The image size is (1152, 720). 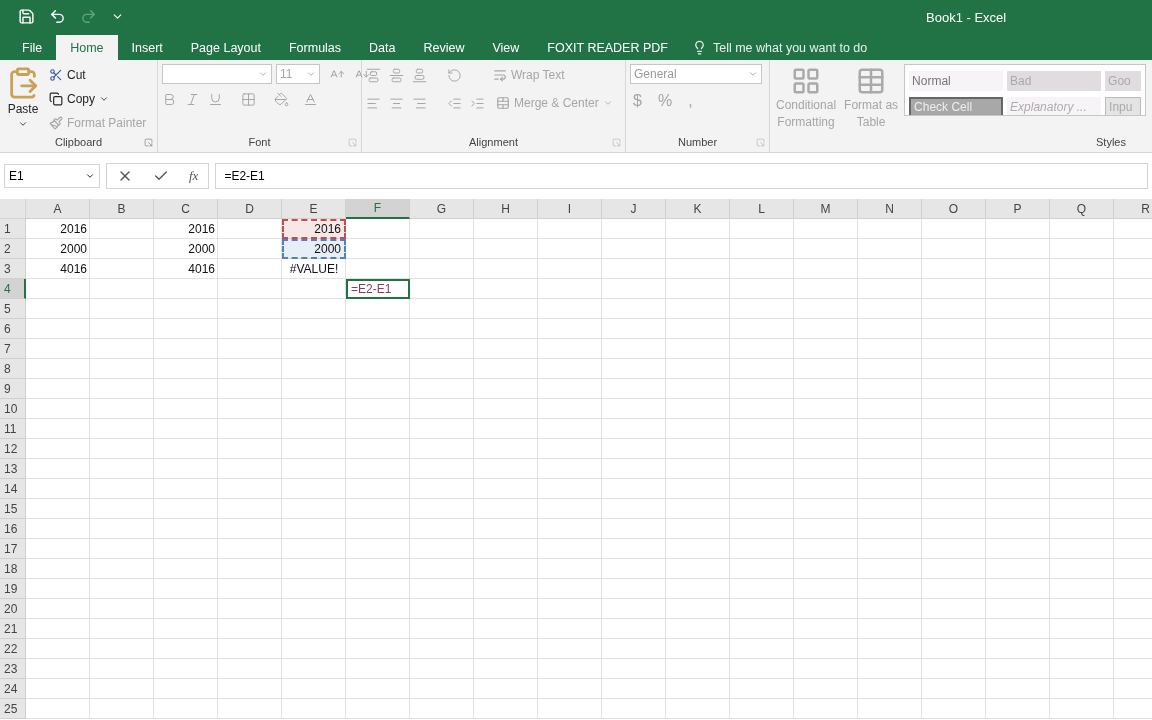 I want to click on decrease-indent-icon, so click(x=454, y=103).